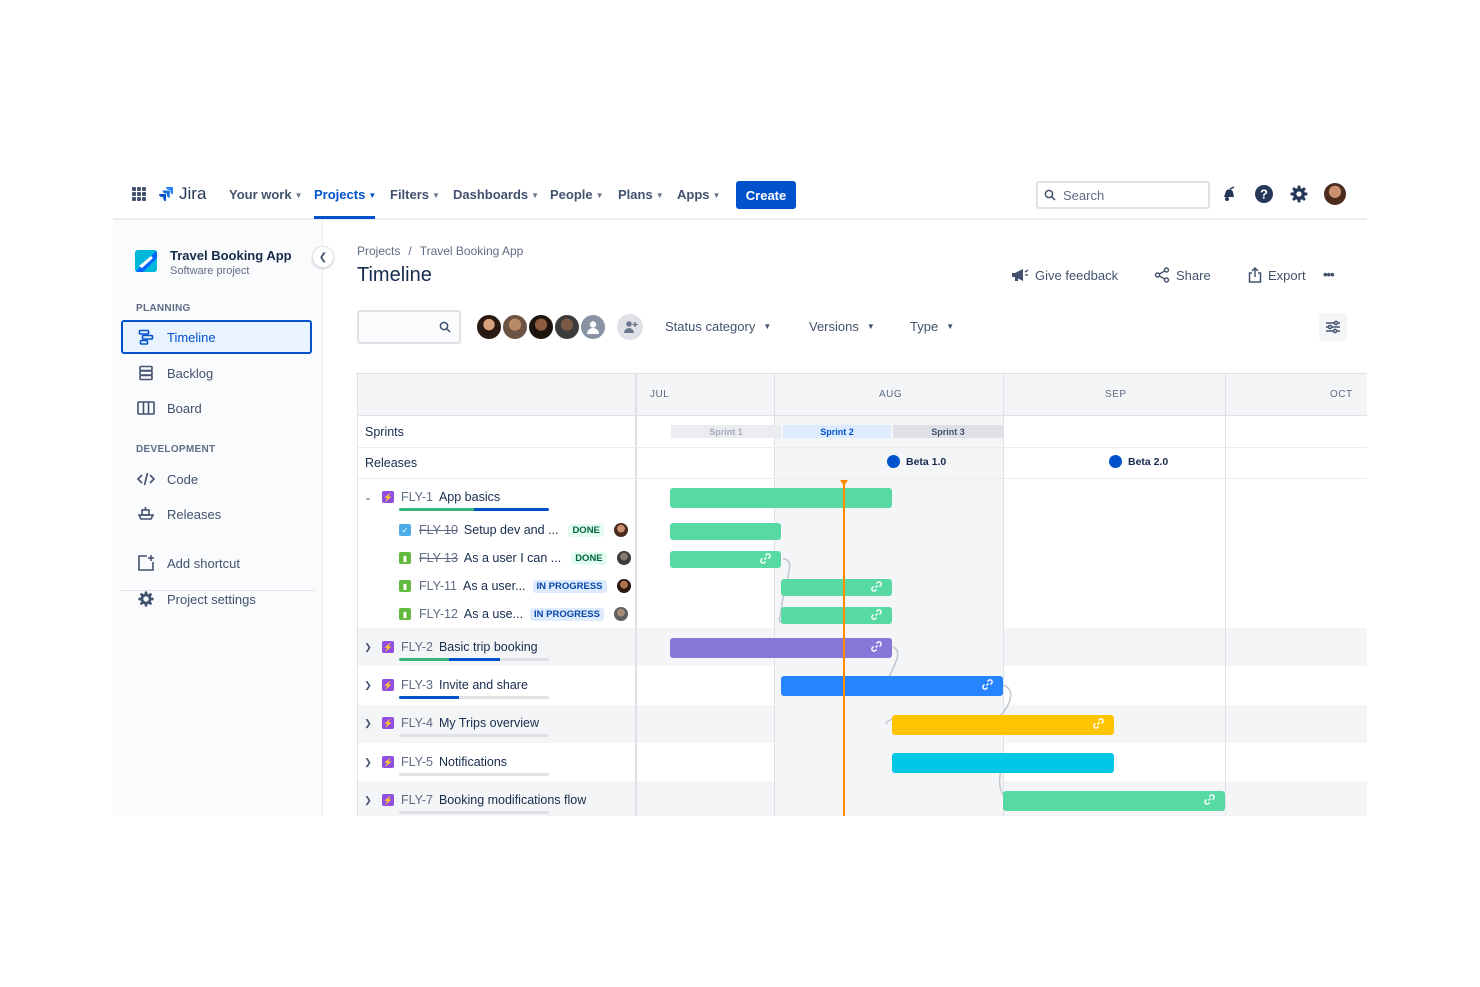 Image resolution: width=1480 pixels, height=987 pixels. What do you see at coordinates (693, 194) in the screenshot?
I see `nav-apps-label: Apps` at bounding box center [693, 194].